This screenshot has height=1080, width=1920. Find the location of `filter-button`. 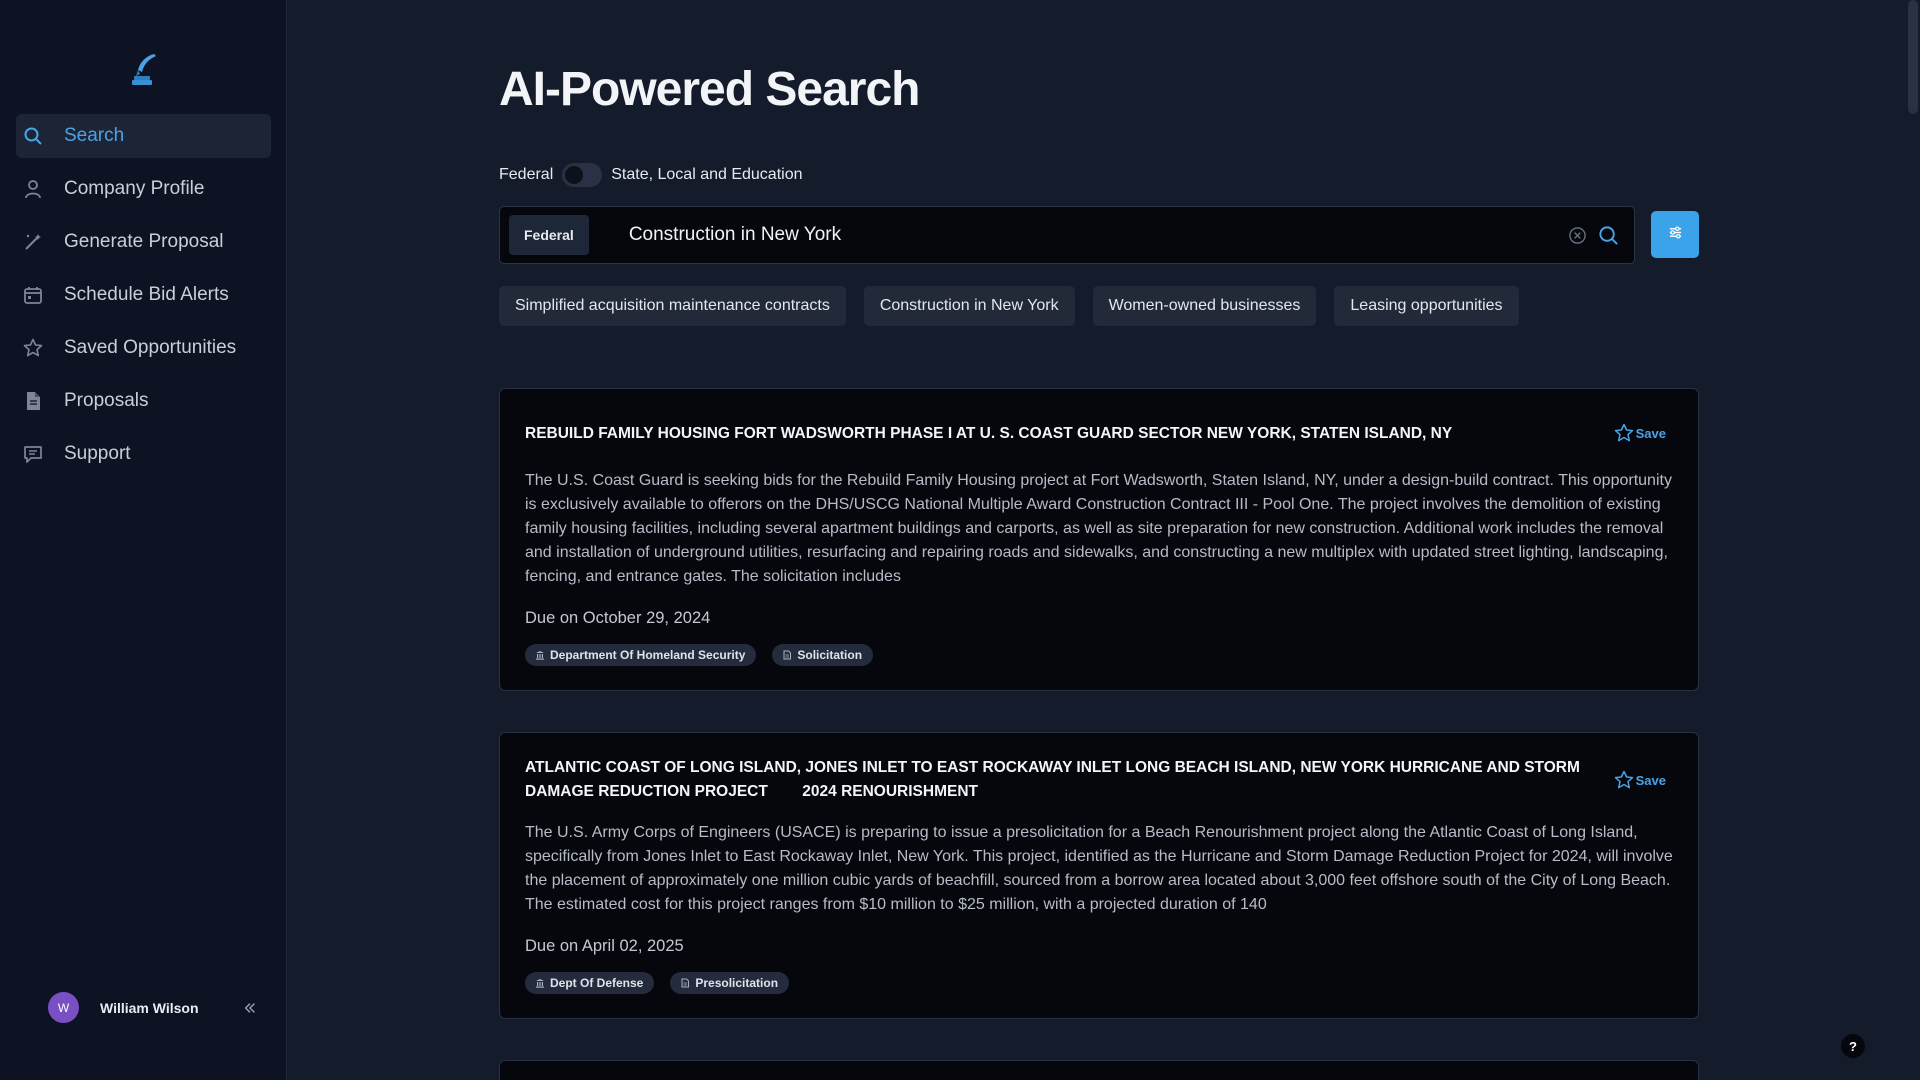

filter-button is located at coordinates (1675, 234).